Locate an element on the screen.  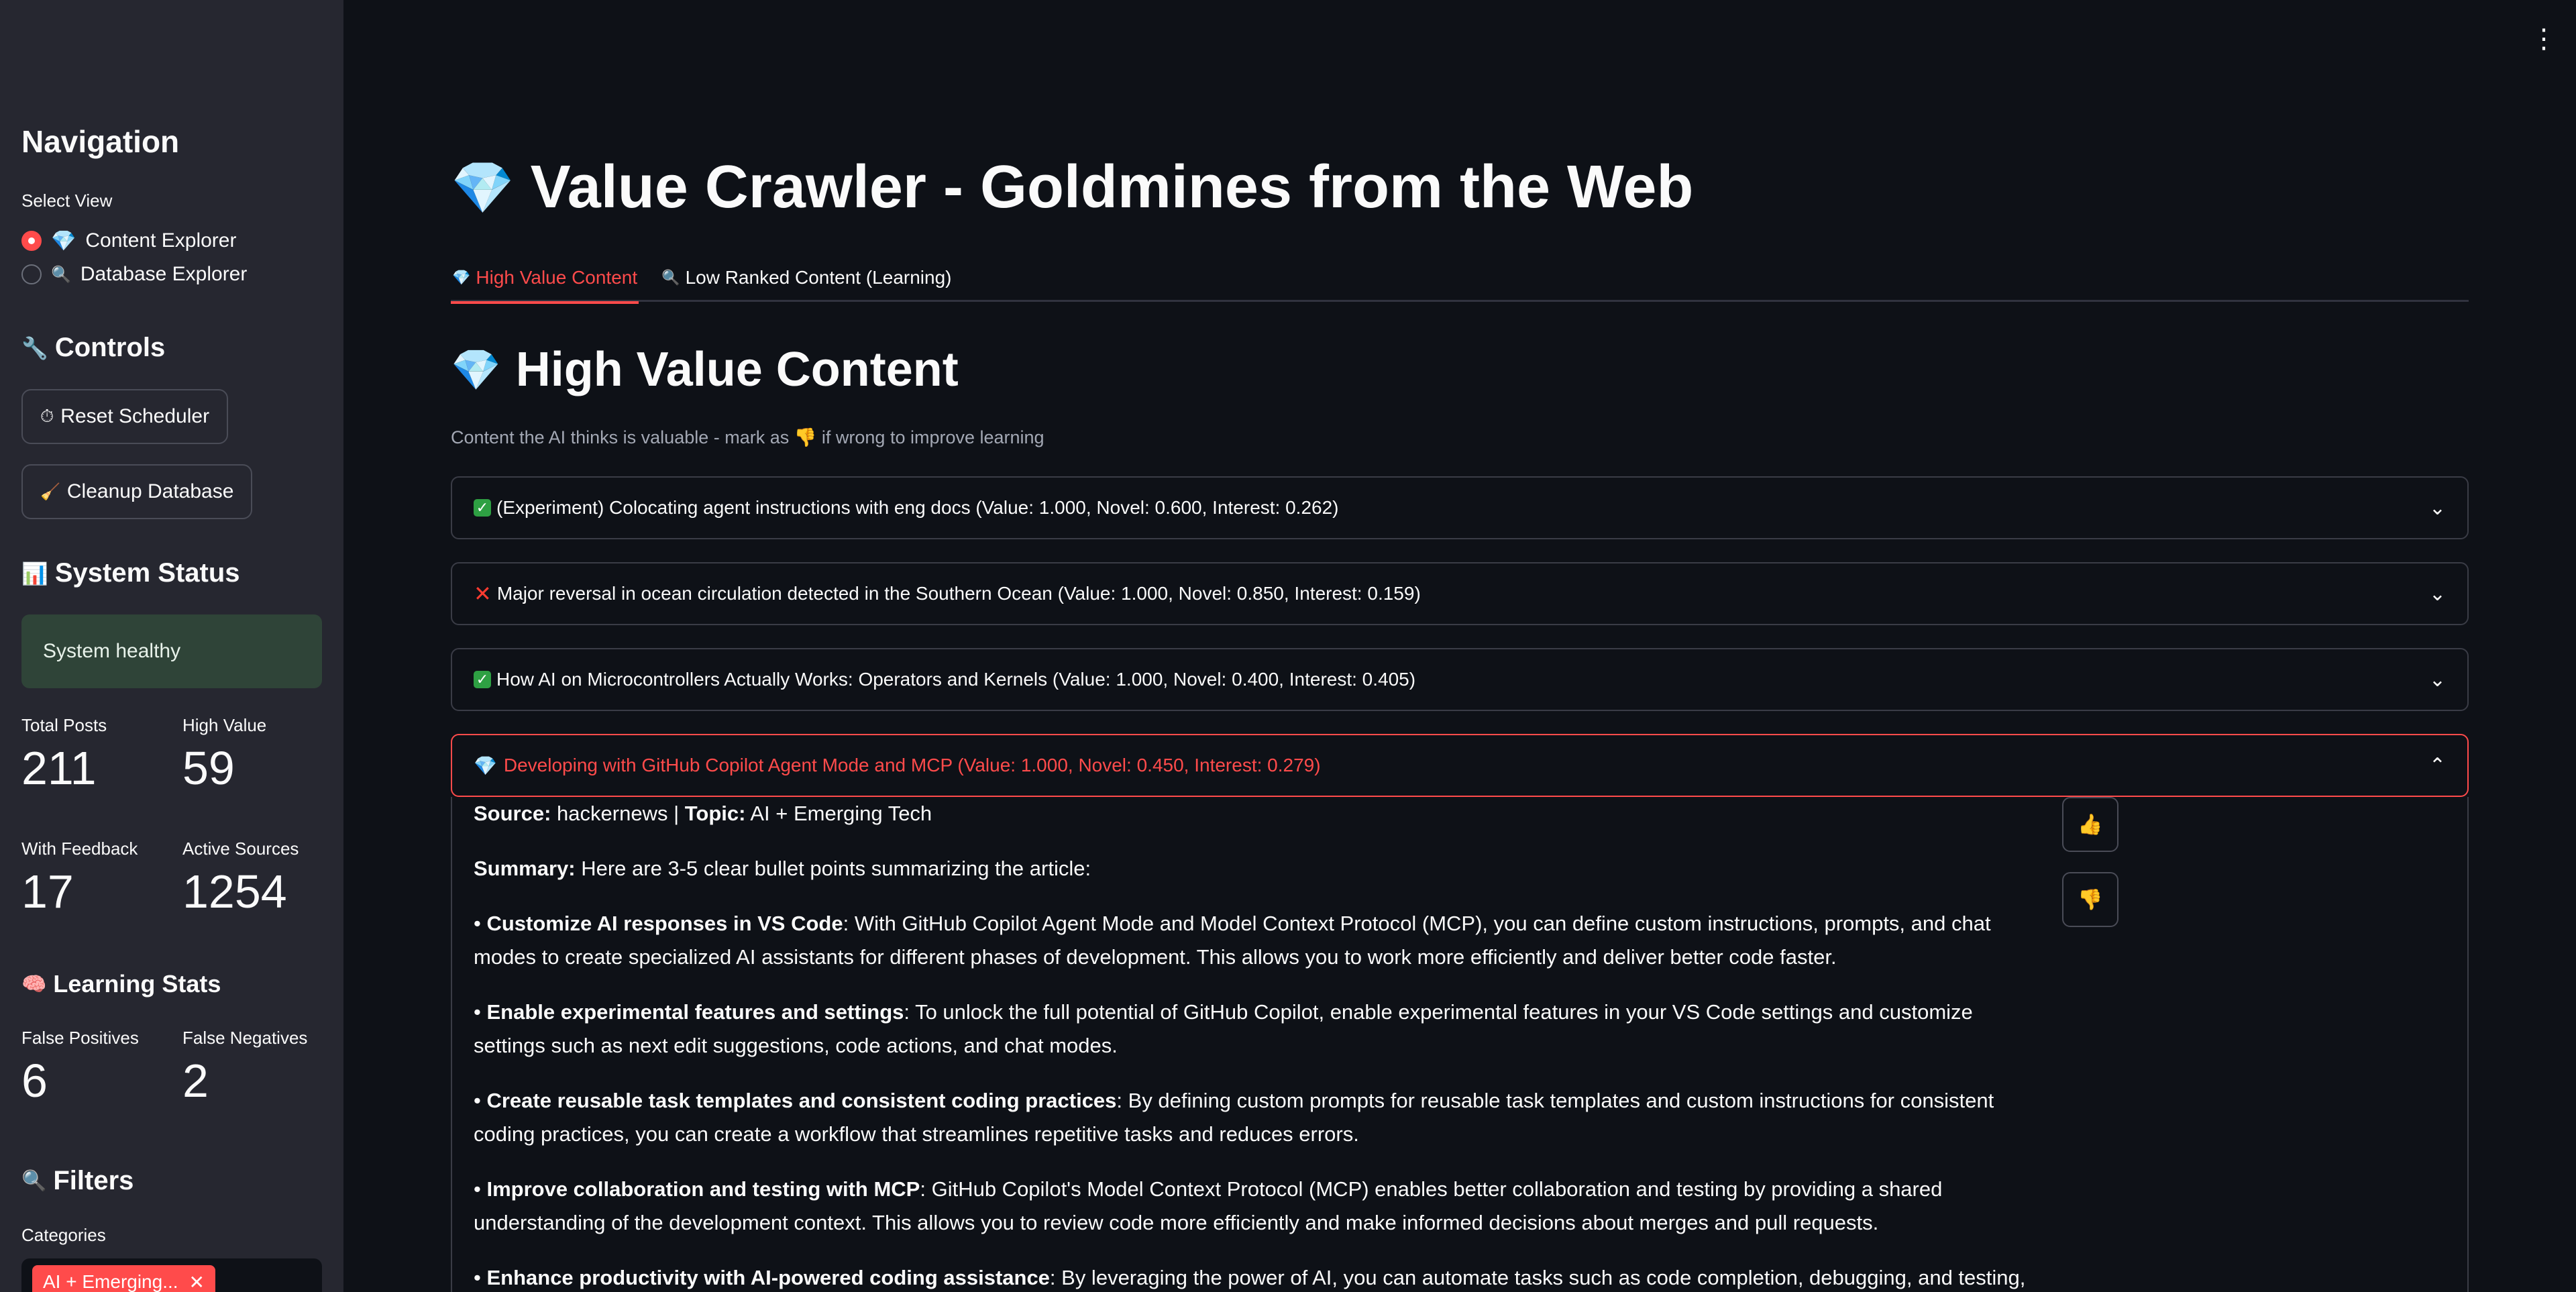
metric-with-feedback: With Feedback 17 is located at coordinates (79, 878).